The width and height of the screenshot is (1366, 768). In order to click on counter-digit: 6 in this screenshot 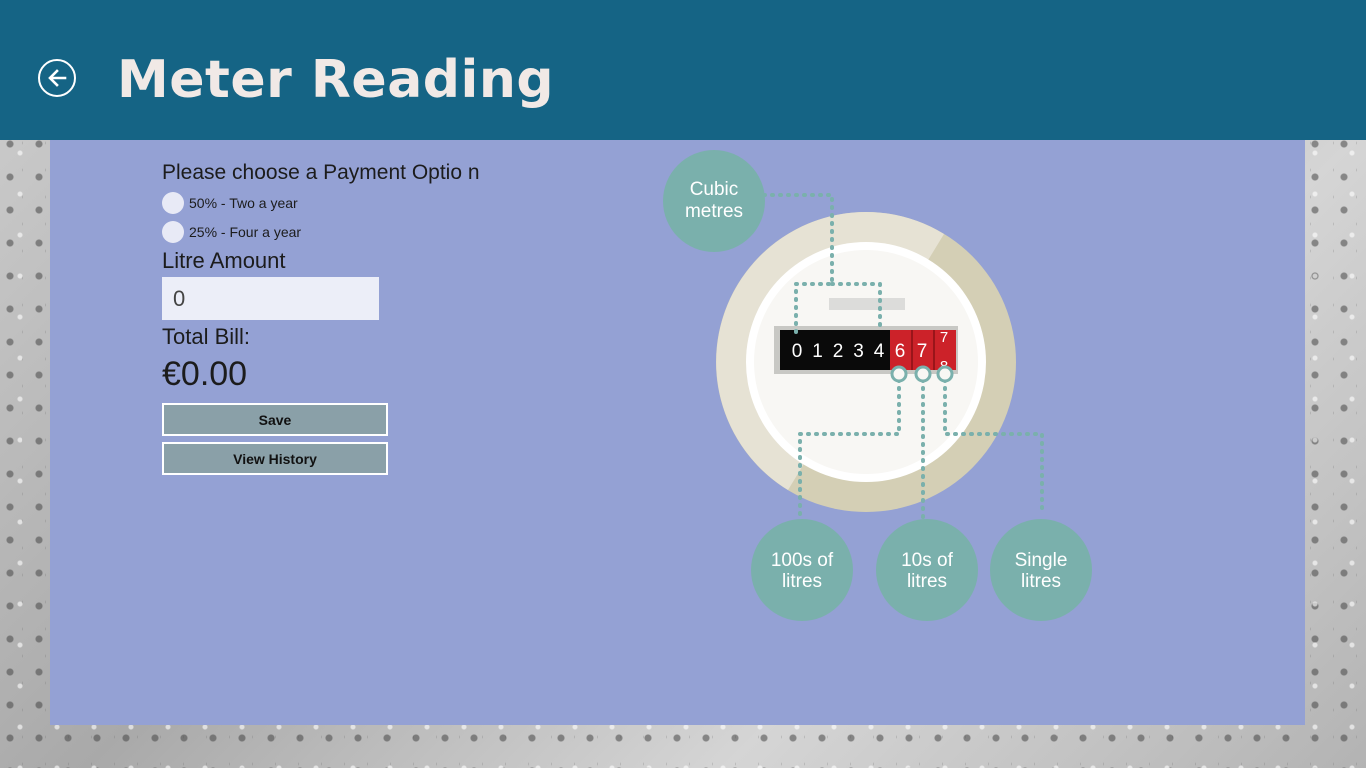, I will do `click(900, 351)`.